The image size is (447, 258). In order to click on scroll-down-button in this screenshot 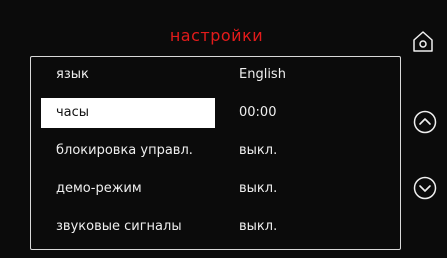, I will do `click(425, 188)`.